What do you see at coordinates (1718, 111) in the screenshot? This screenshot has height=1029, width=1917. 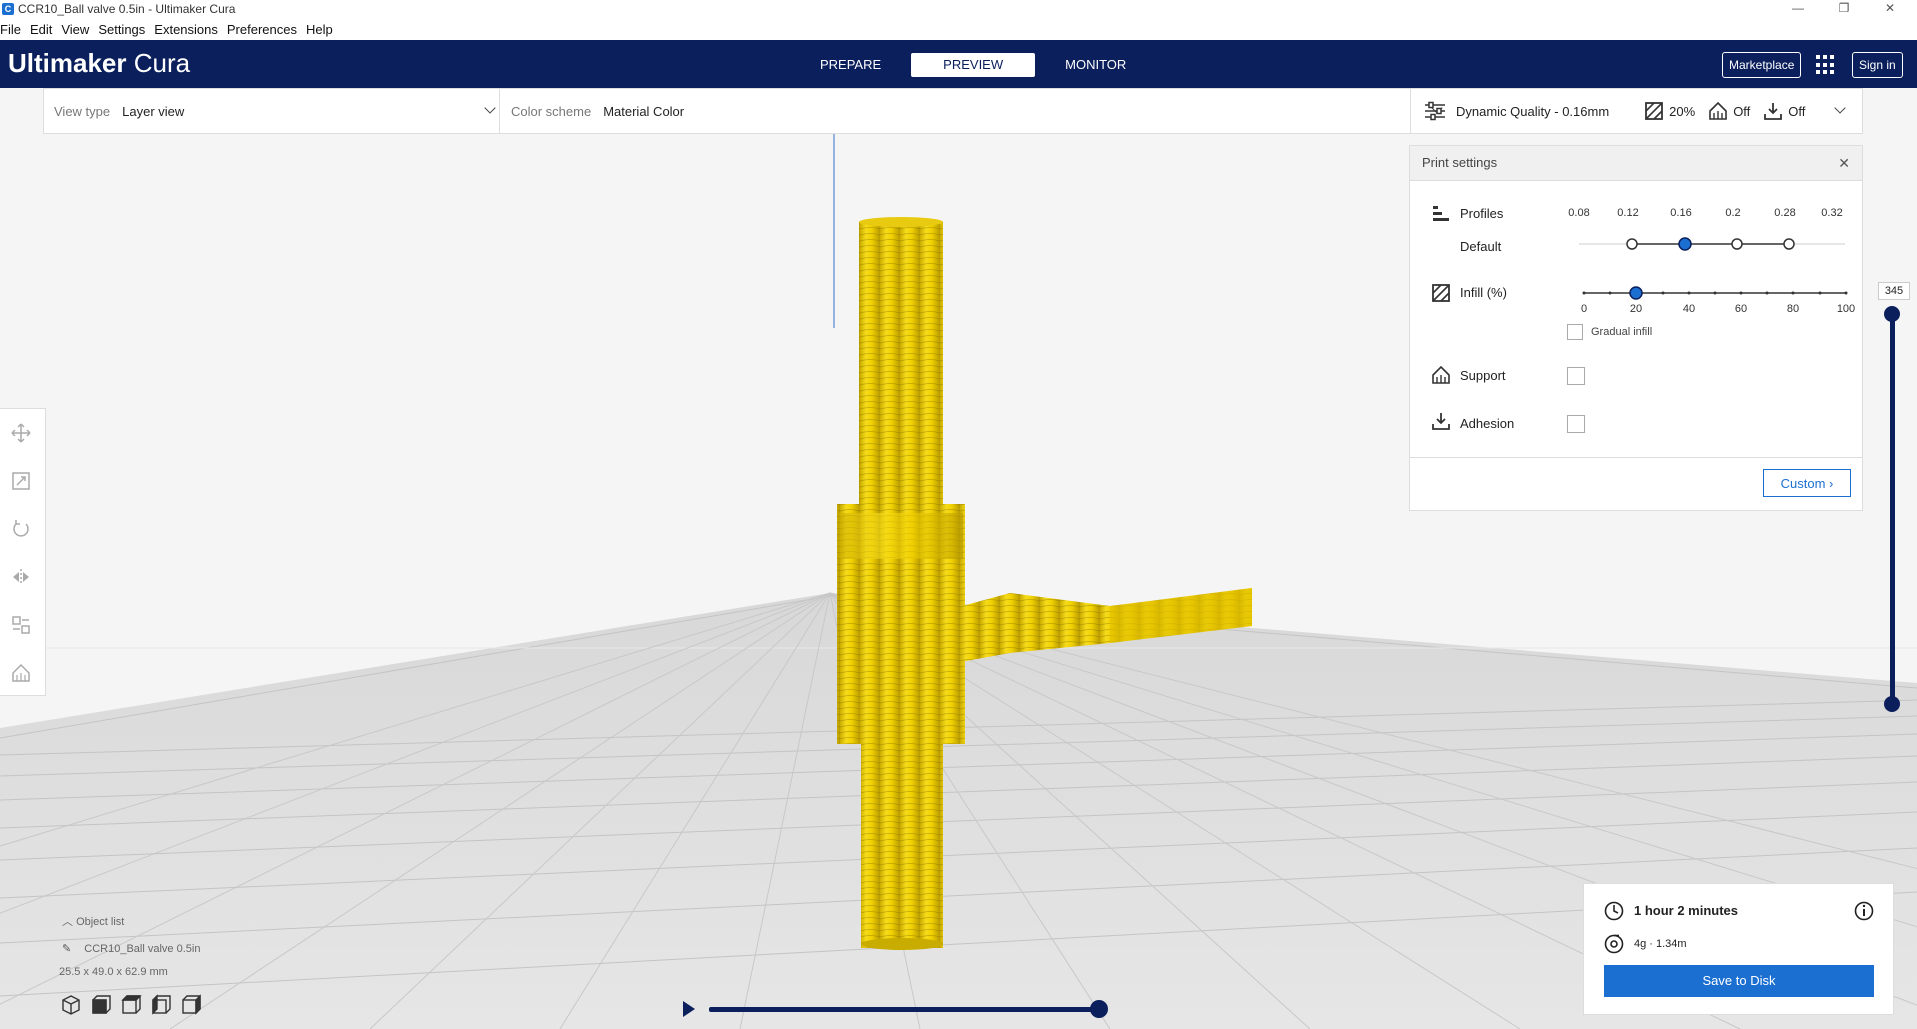 I see `support-icon` at bounding box center [1718, 111].